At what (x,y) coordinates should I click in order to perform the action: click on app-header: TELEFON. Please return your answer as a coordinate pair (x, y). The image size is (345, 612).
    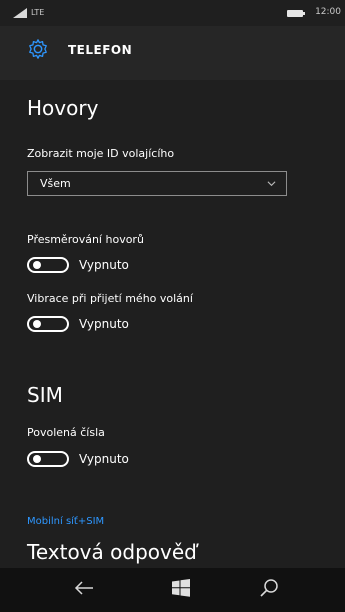
    Looking at the image, I should click on (172, 53).